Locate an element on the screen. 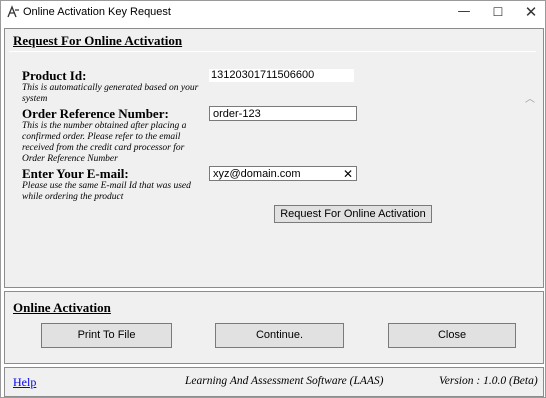 The height and width of the screenshot is (398, 546). continue-button: Continue. is located at coordinates (279, 335).